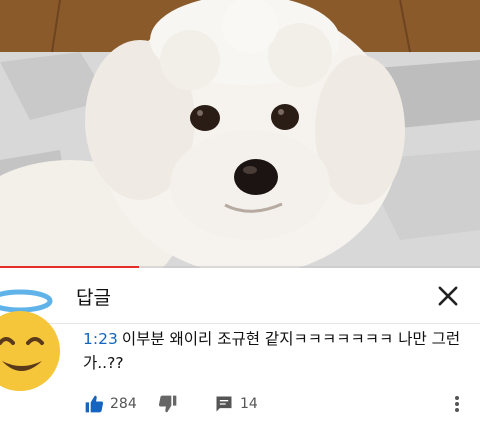 This screenshot has height=426, width=480. What do you see at coordinates (94, 404) in the screenshot?
I see `thumbs-up-icon` at bounding box center [94, 404].